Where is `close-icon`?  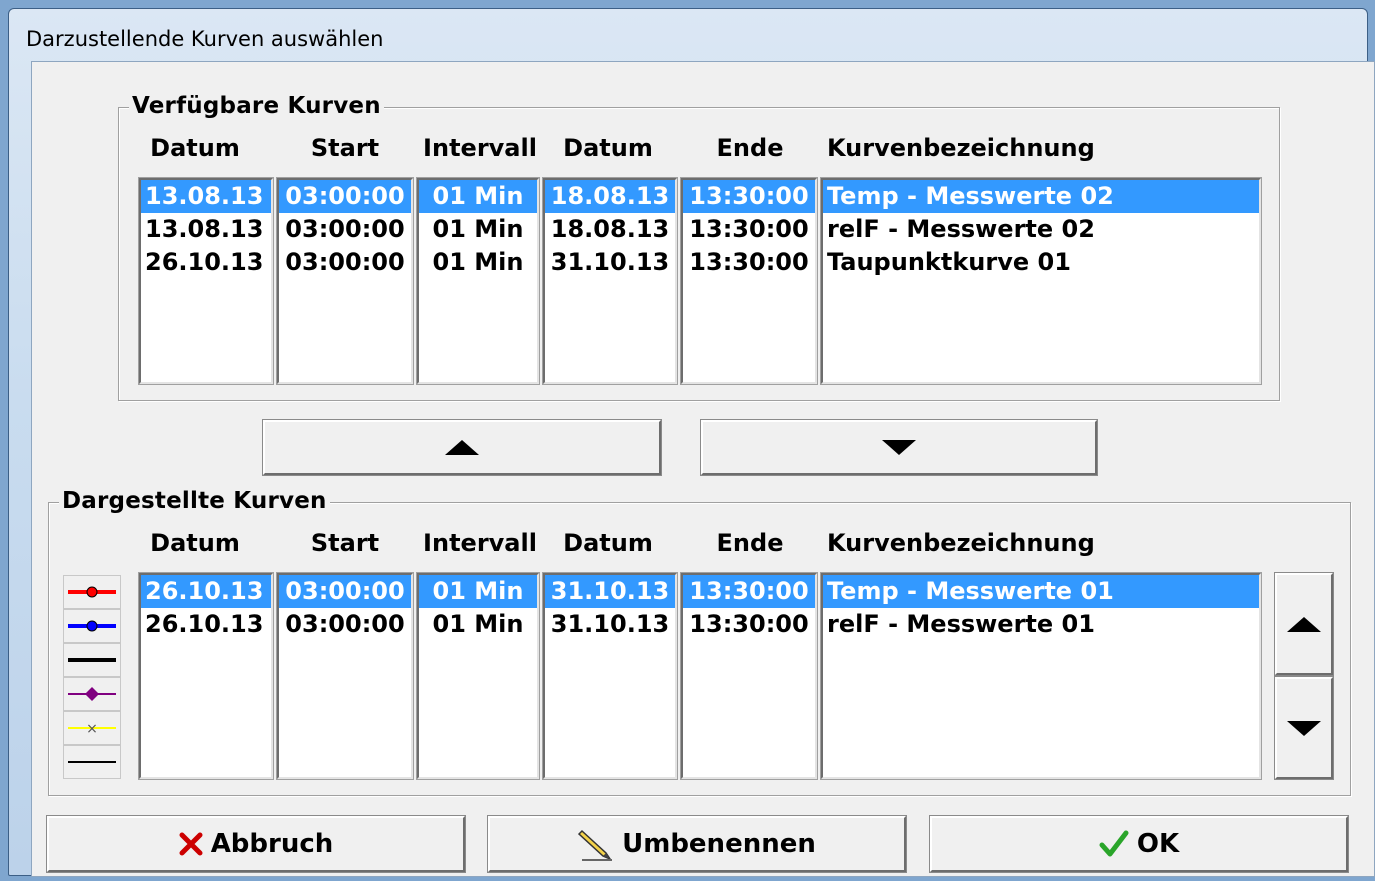 close-icon is located at coordinates (191, 844).